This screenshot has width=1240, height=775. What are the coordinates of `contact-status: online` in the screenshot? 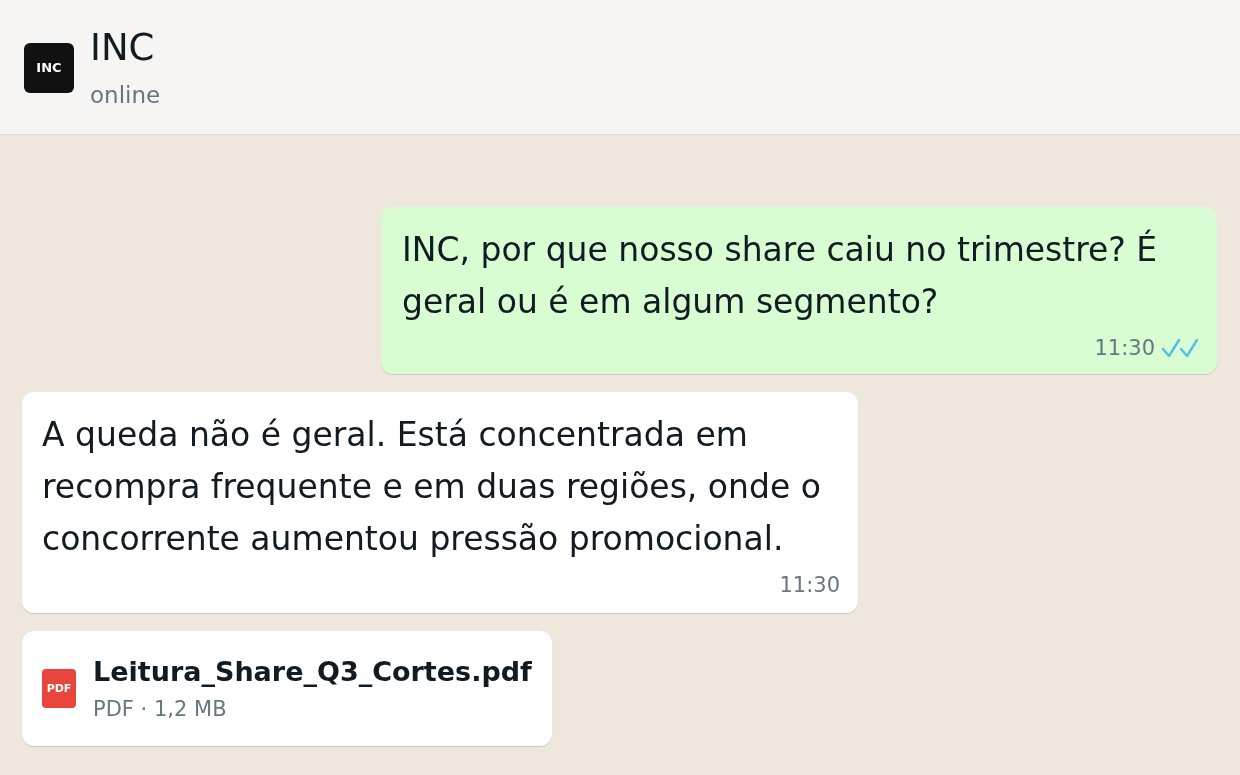 It's located at (125, 95).